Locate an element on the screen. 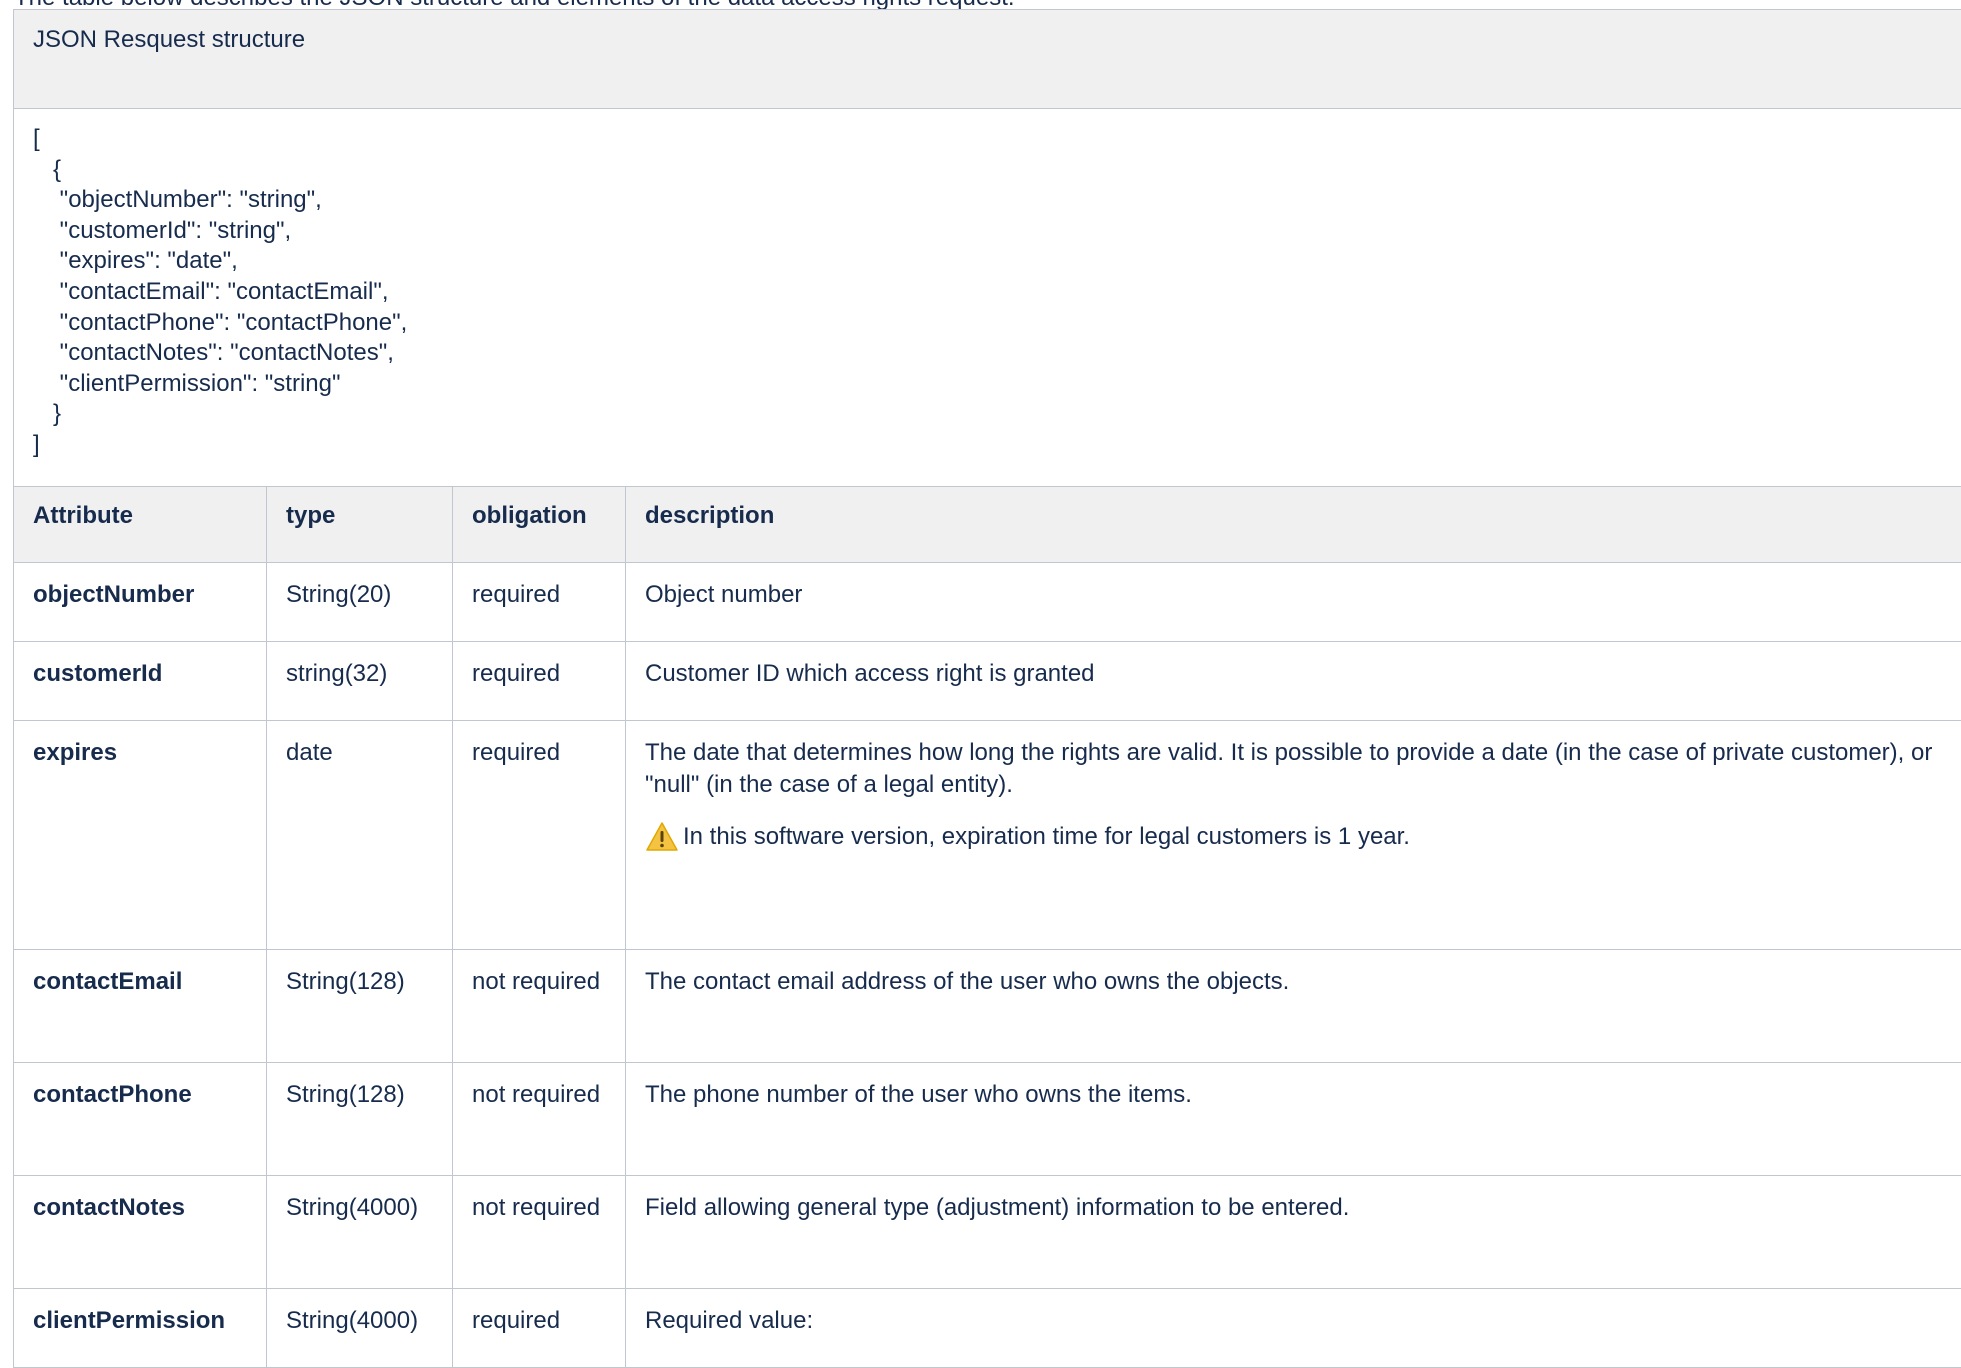 This screenshot has width=1961, height=1368. description-cell: Required value: is located at coordinates (1293, 1328).